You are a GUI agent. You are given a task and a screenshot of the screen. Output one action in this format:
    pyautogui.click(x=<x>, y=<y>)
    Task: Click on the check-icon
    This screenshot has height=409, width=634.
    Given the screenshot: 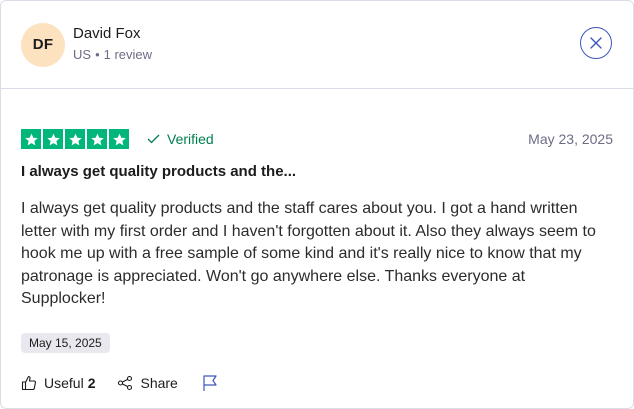 What is the action you would take?
    pyautogui.click(x=153, y=139)
    